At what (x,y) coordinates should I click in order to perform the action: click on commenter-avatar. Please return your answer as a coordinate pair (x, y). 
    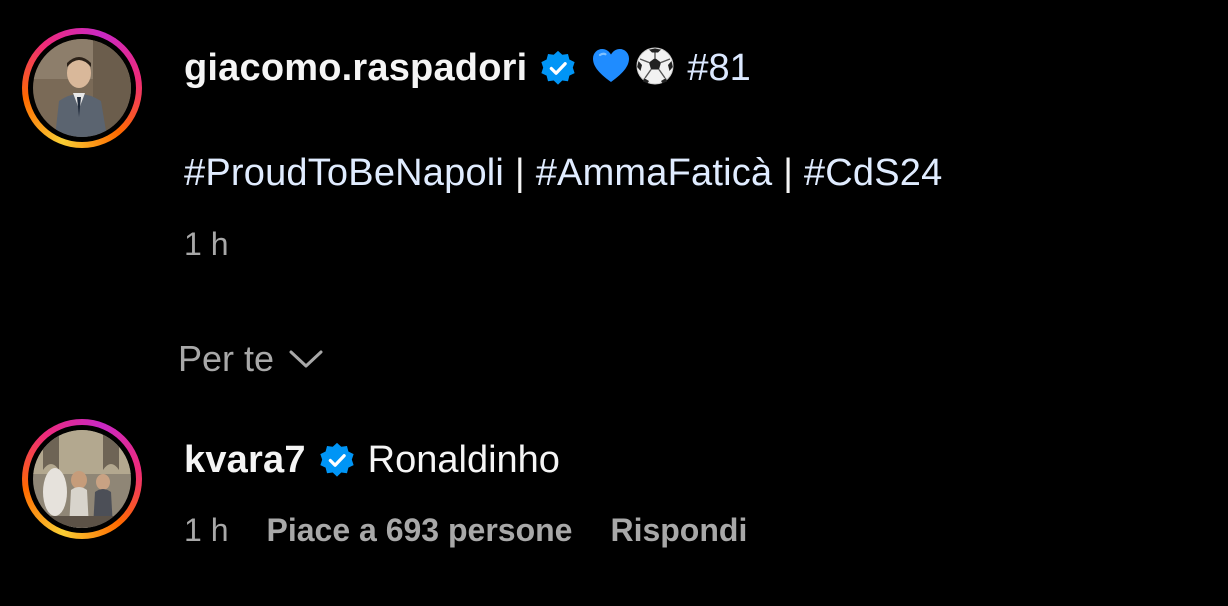
    Looking at the image, I should click on (82, 479).